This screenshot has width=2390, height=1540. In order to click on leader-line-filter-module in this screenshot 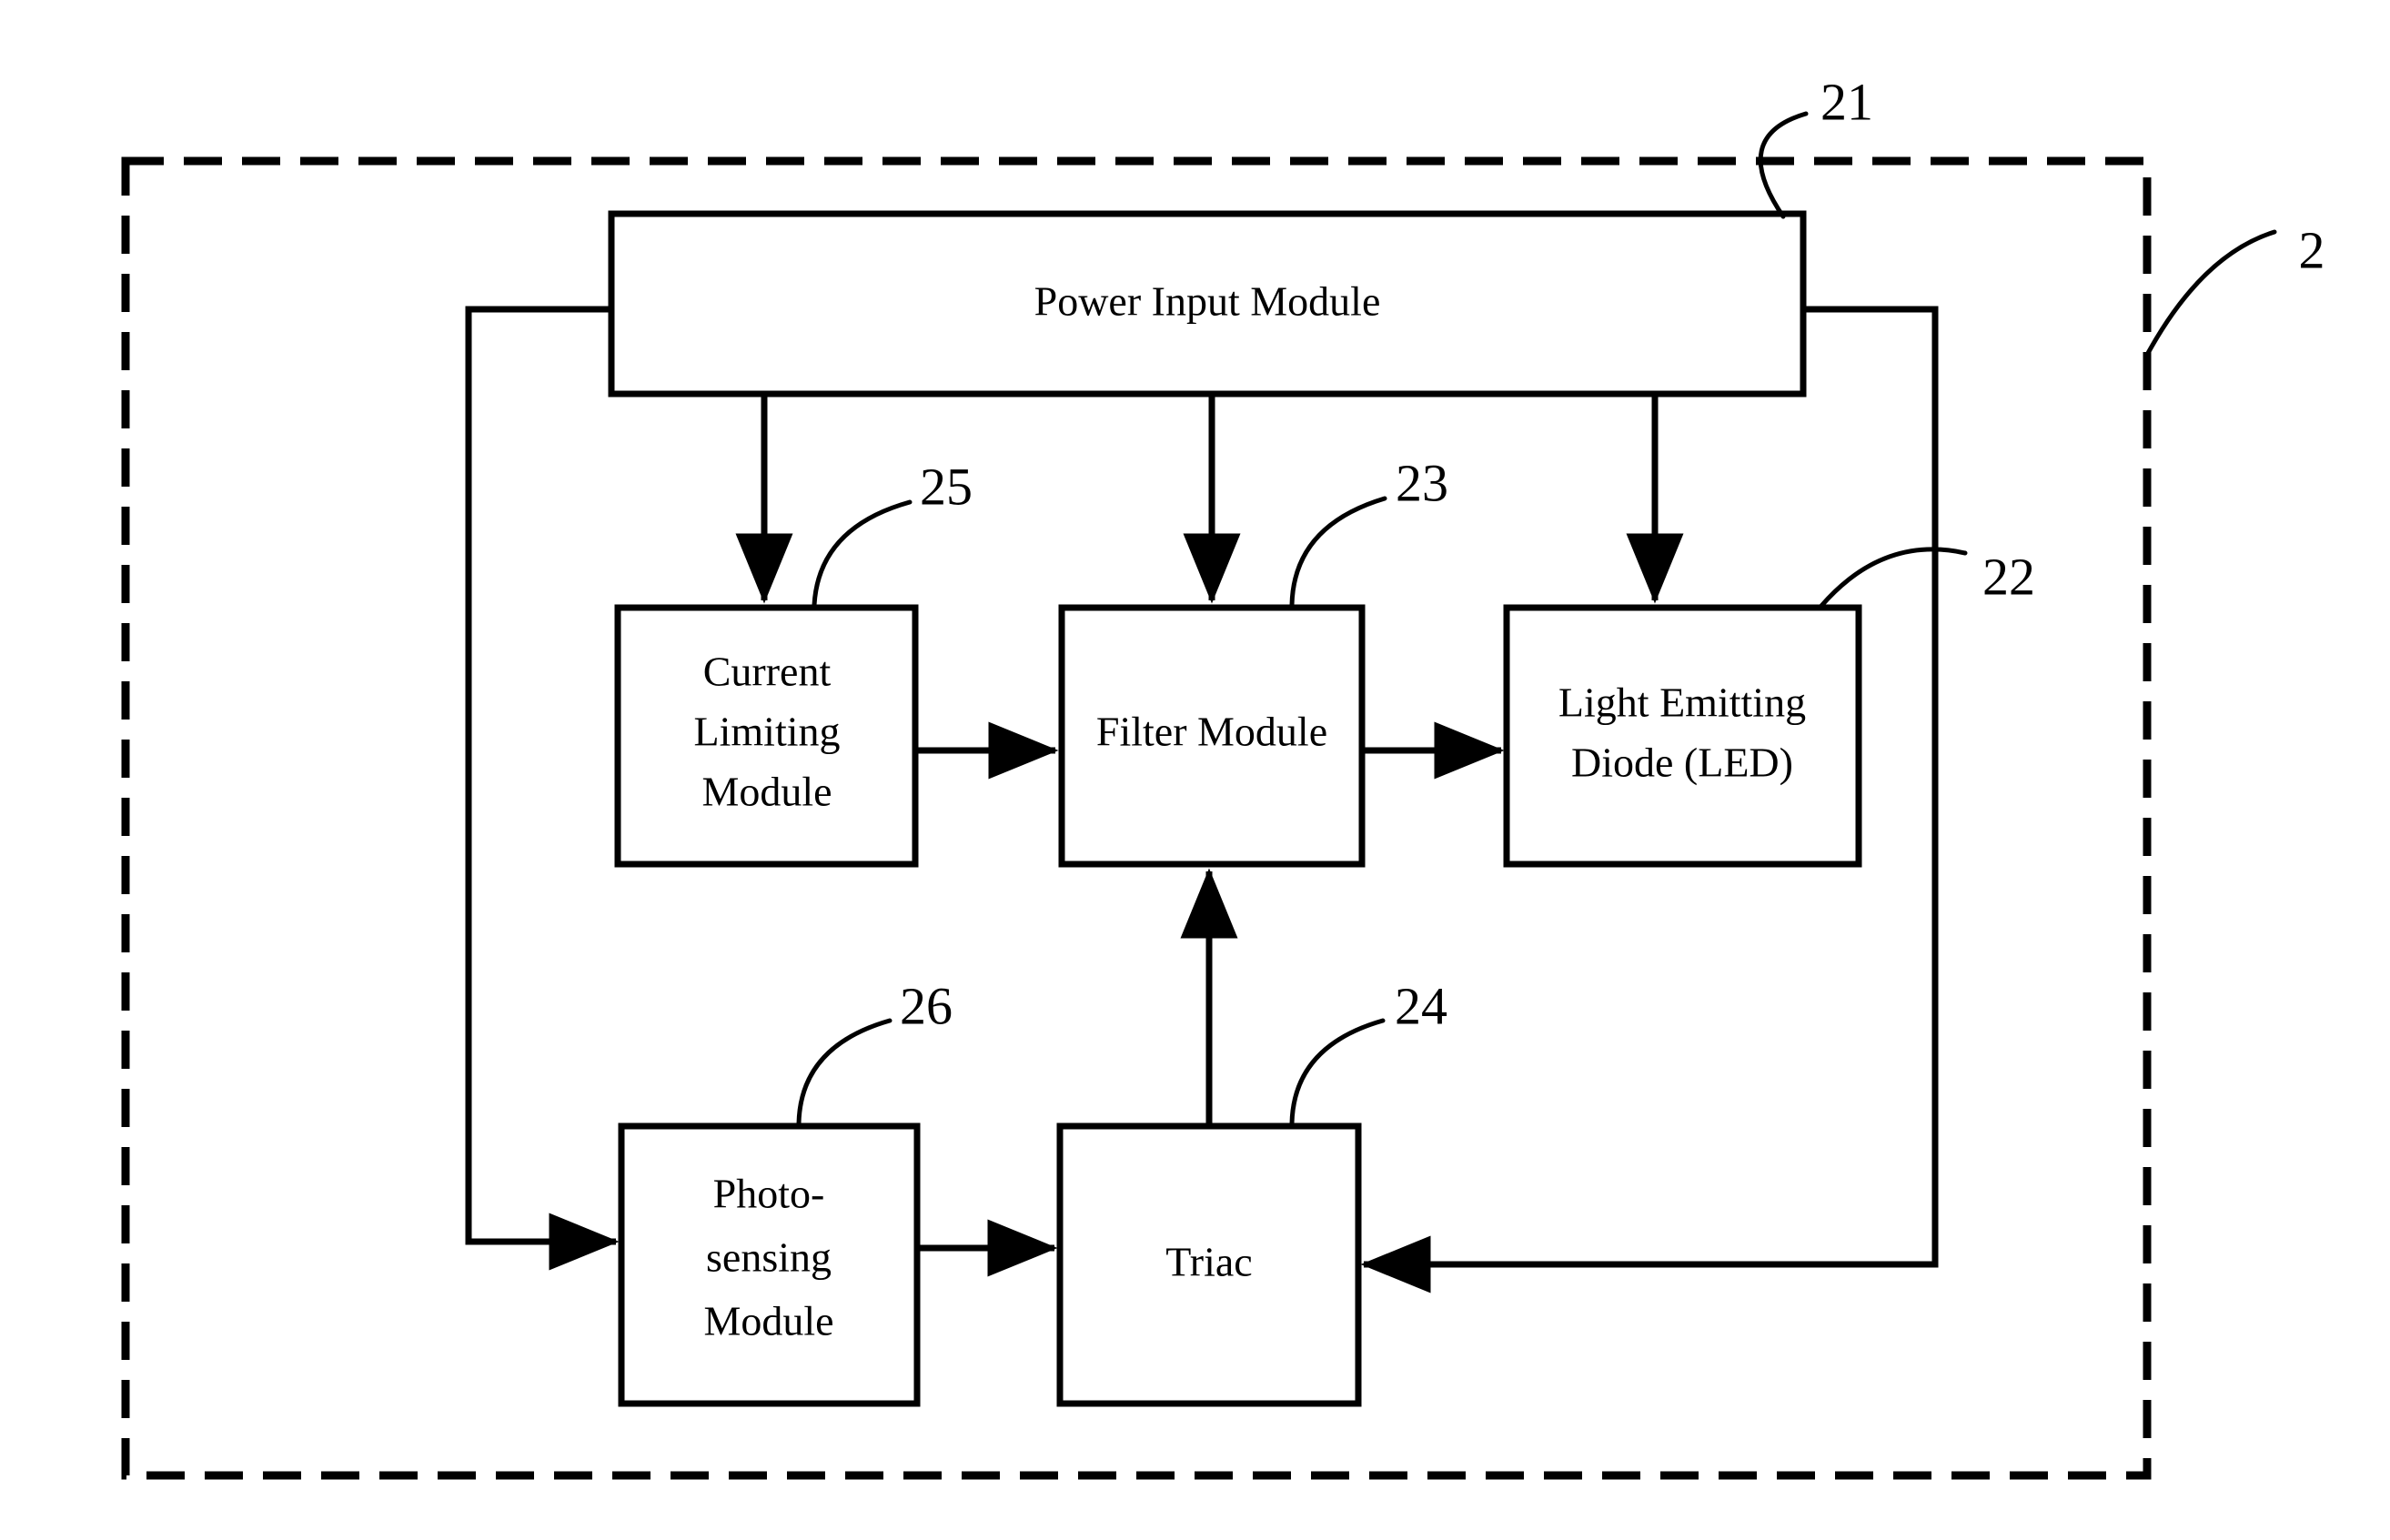, I will do `click(1338, 552)`.